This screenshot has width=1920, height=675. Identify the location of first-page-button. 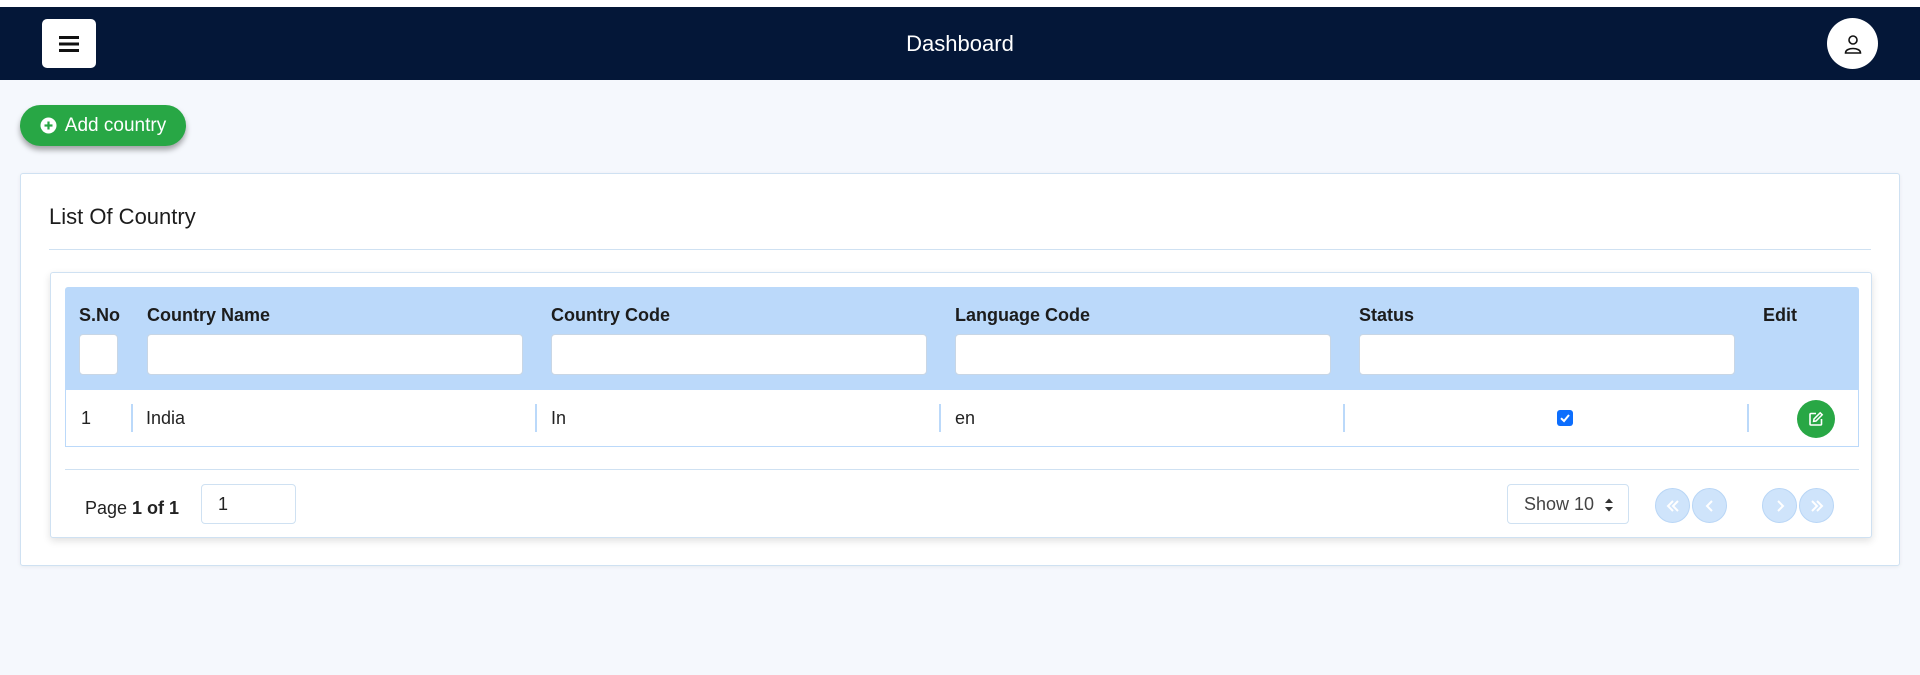
(1672, 505).